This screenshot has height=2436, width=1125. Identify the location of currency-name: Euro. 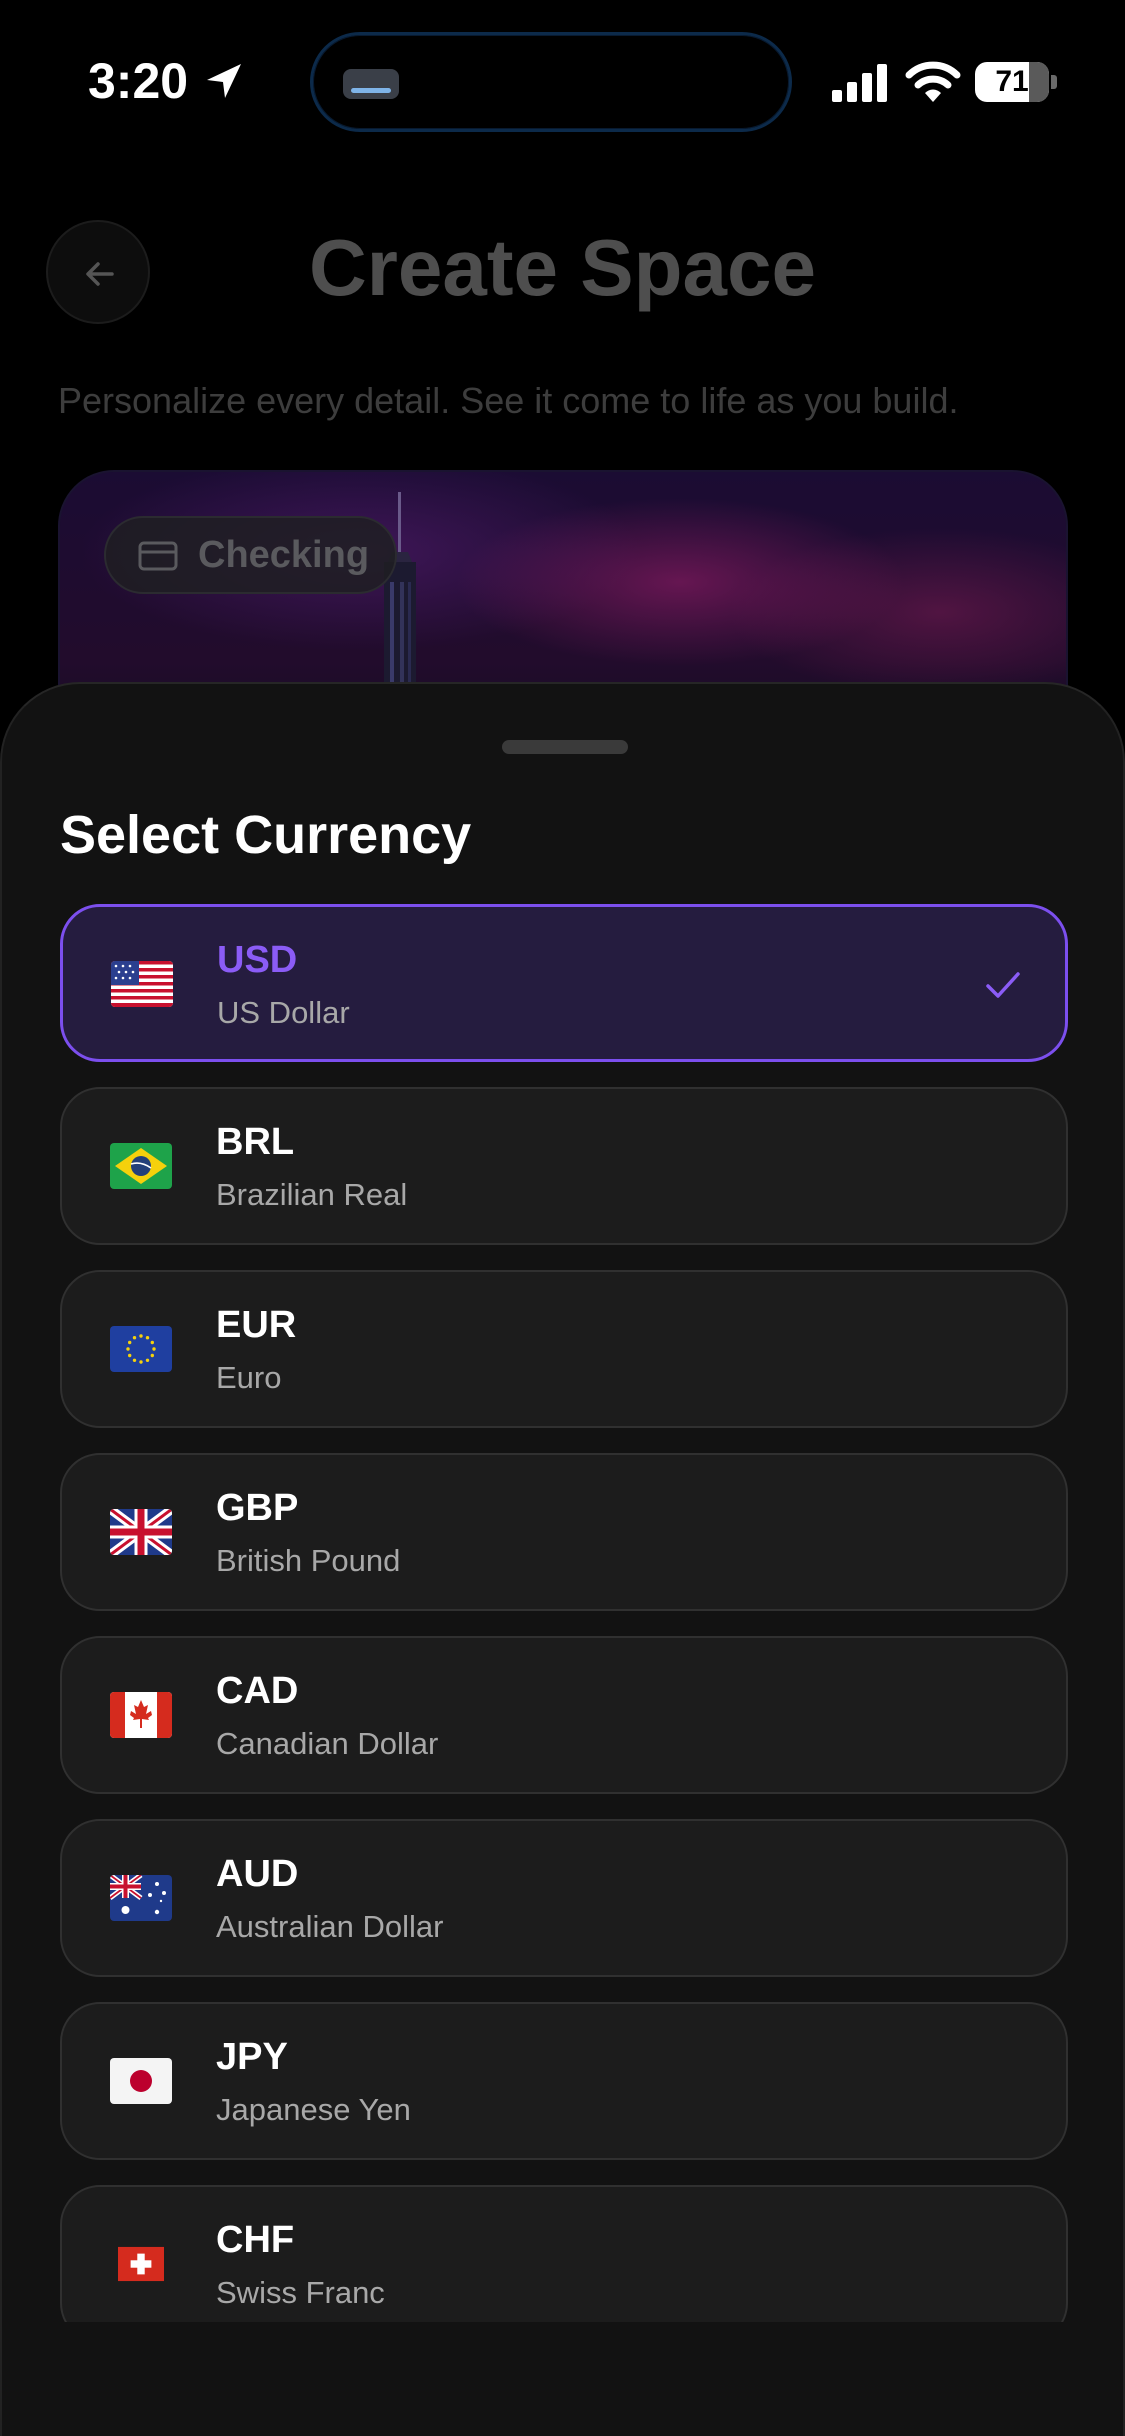
(249, 1377).